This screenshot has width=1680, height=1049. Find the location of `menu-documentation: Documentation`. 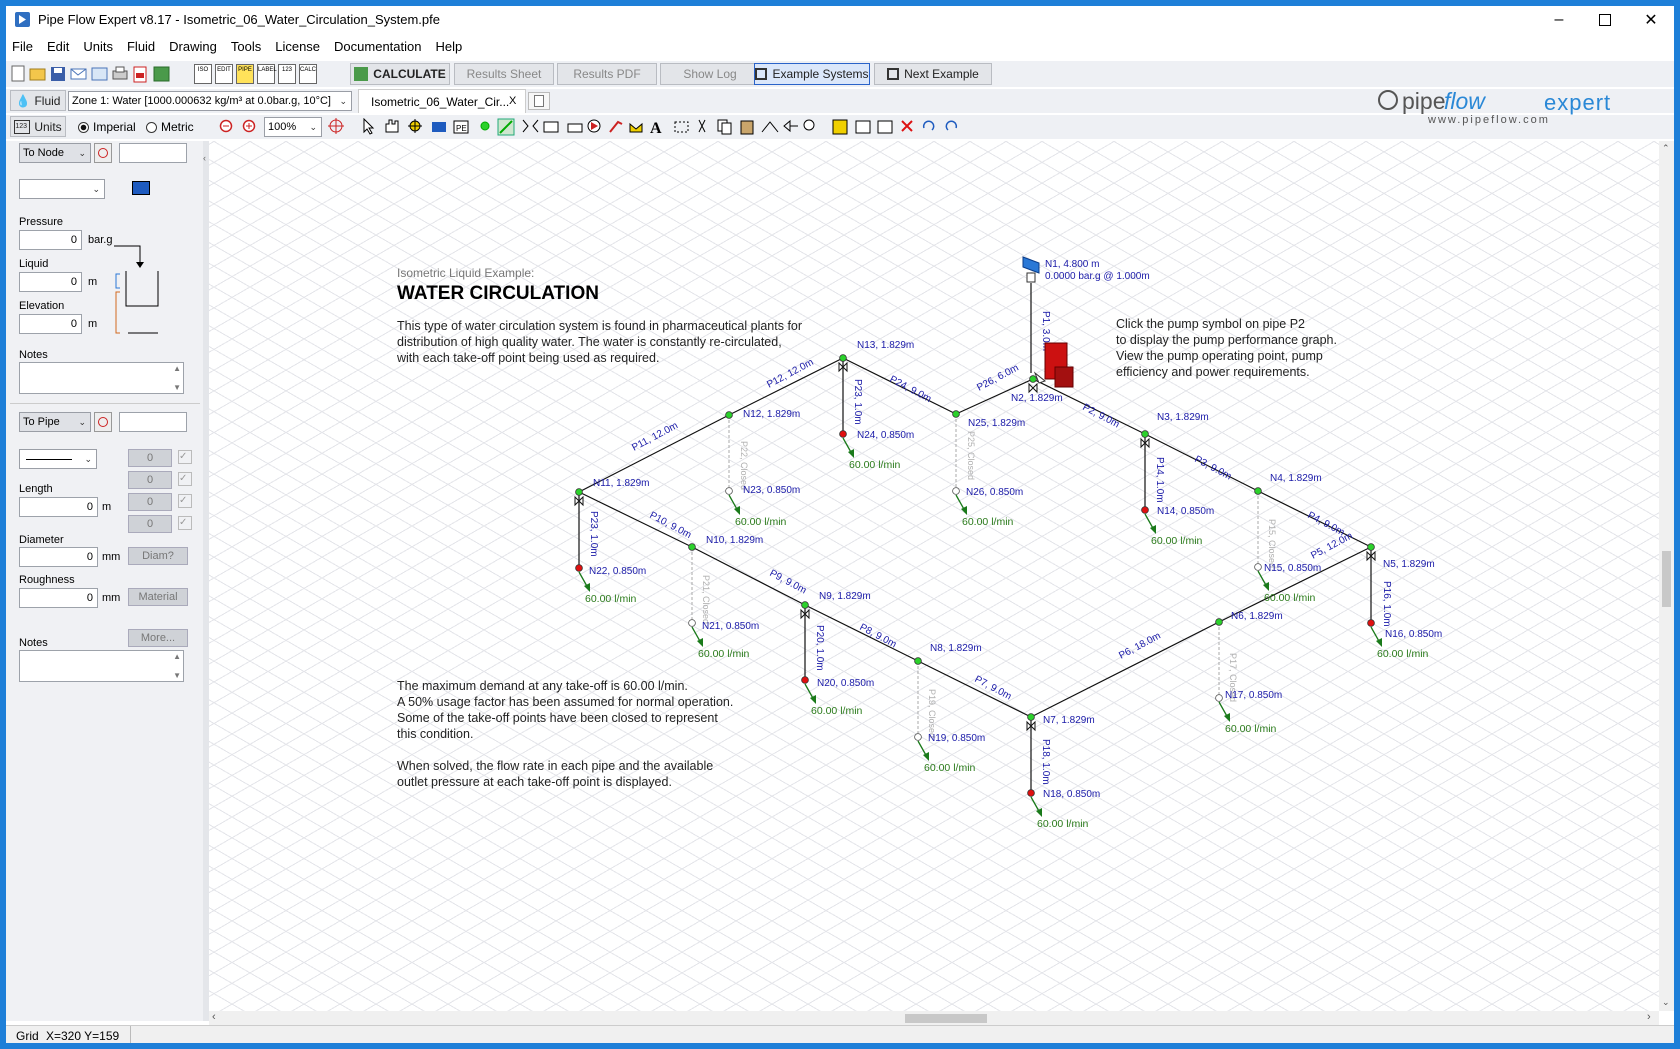

menu-documentation: Documentation is located at coordinates (377, 46).